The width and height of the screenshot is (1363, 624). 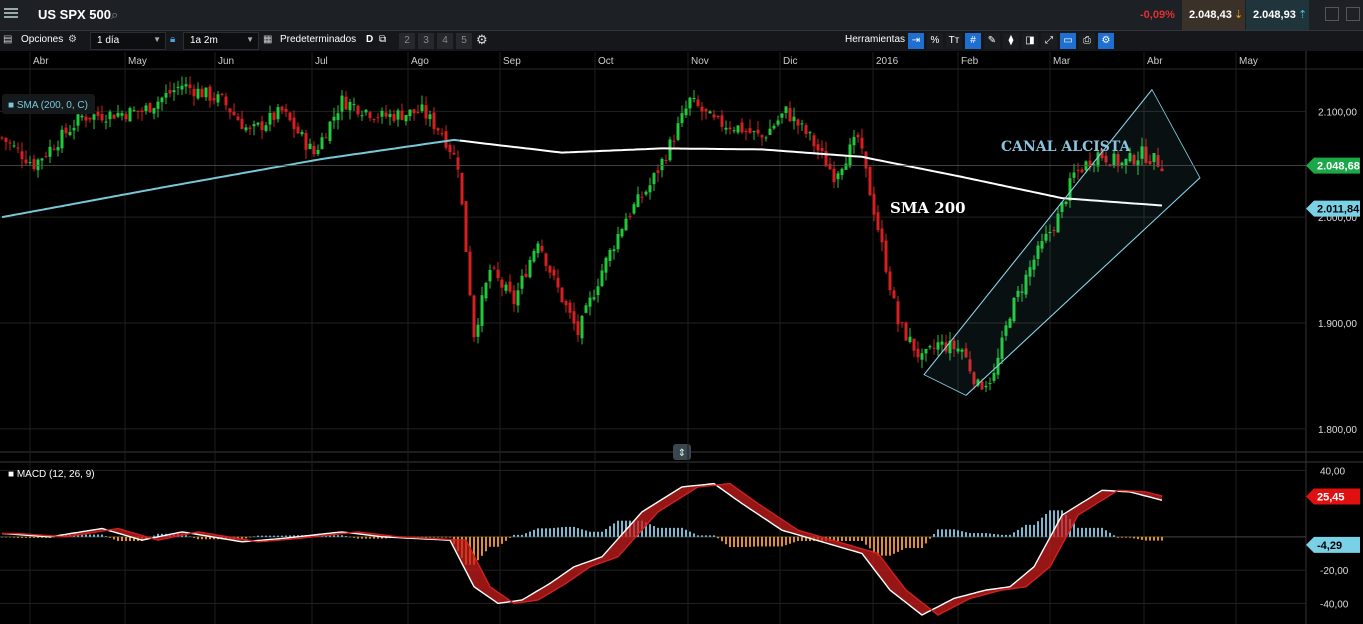 I want to click on sma-value-tag: 2.011,84, so click(x=1333, y=208).